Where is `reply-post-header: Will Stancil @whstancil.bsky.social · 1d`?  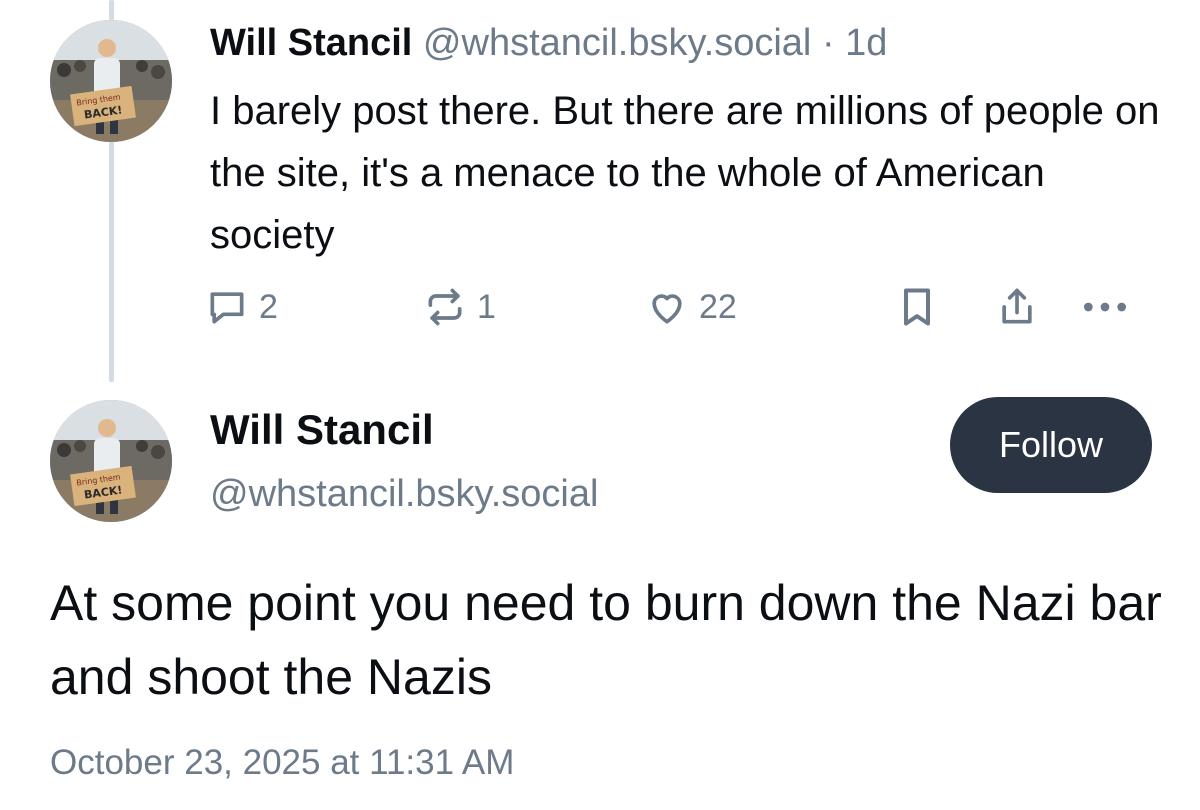 reply-post-header: Will Stancil @whstancil.bsky.social · 1d is located at coordinates (548, 43).